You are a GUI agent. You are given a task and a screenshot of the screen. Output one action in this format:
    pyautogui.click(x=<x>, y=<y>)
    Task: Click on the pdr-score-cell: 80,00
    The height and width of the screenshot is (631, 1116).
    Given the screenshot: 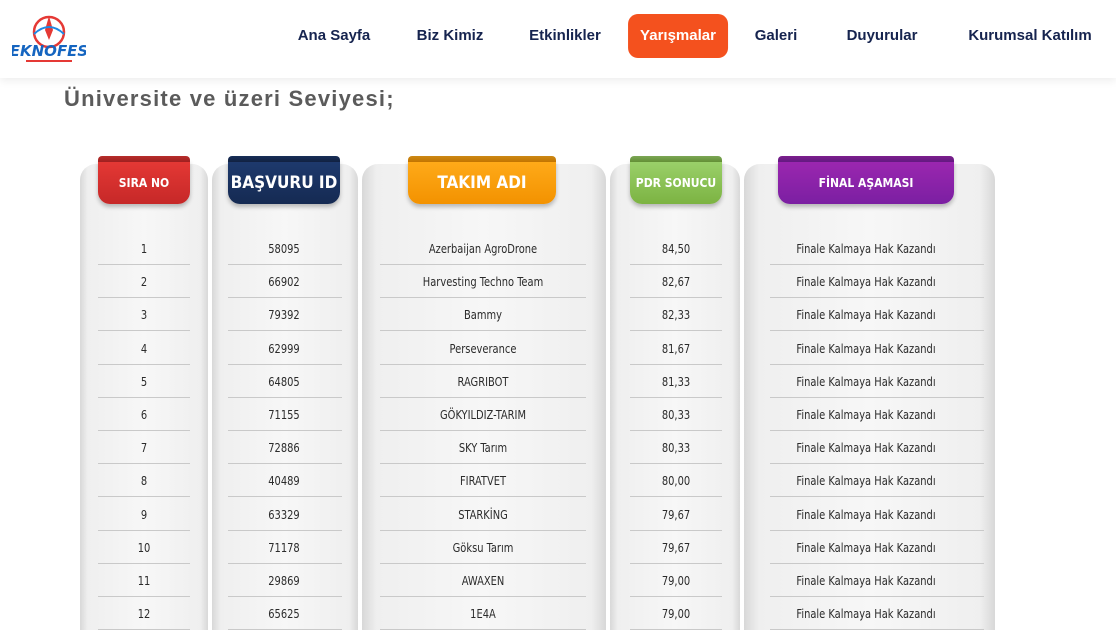 What is the action you would take?
    pyautogui.click(x=676, y=481)
    